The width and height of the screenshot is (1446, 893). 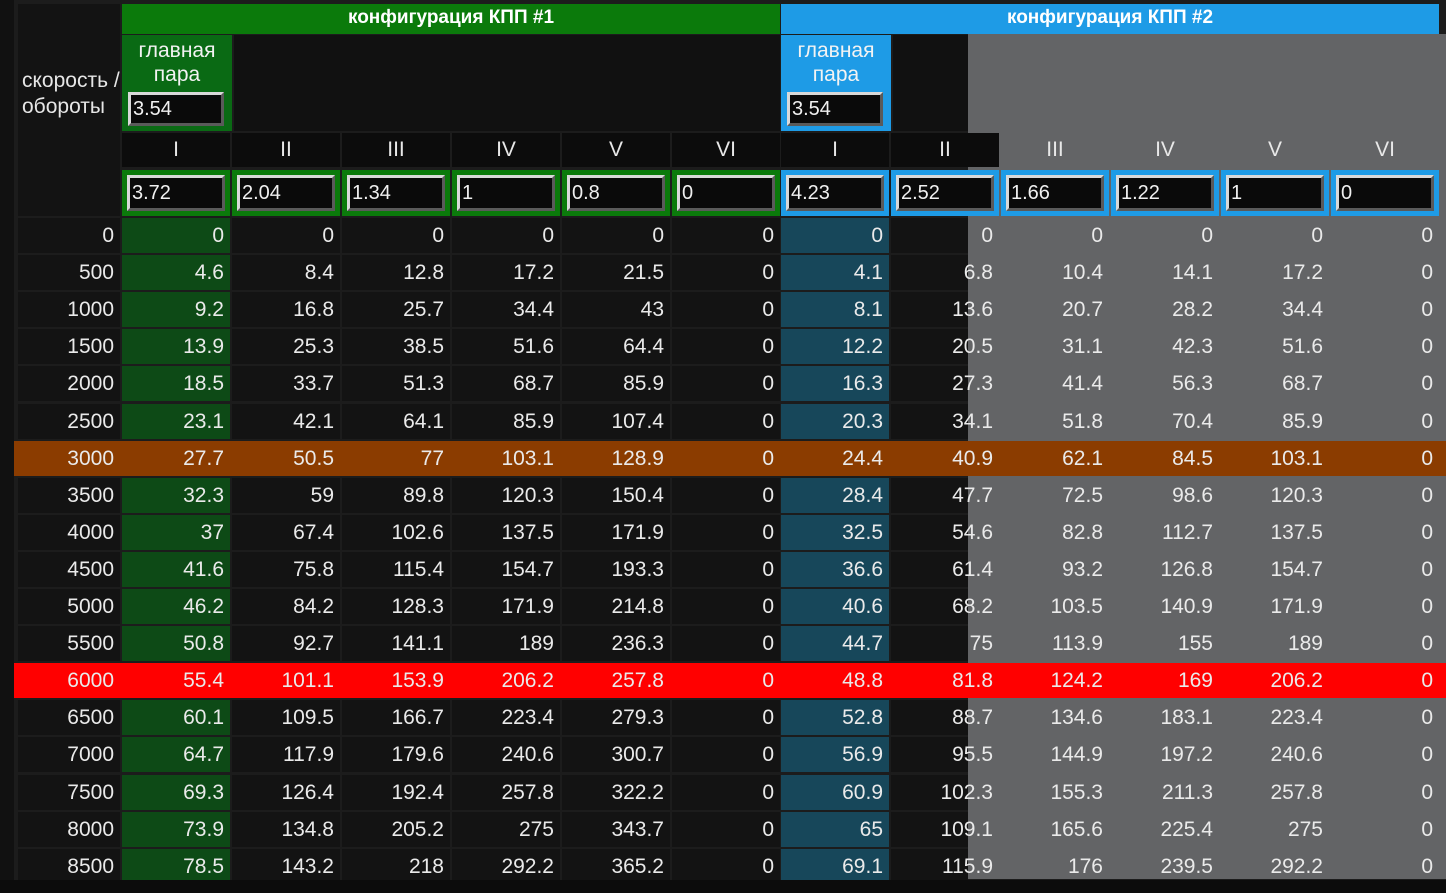 What do you see at coordinates (396, 272) in the screenshot?
I see `speed-cell: 12.8` at bounding box center [396, 272].